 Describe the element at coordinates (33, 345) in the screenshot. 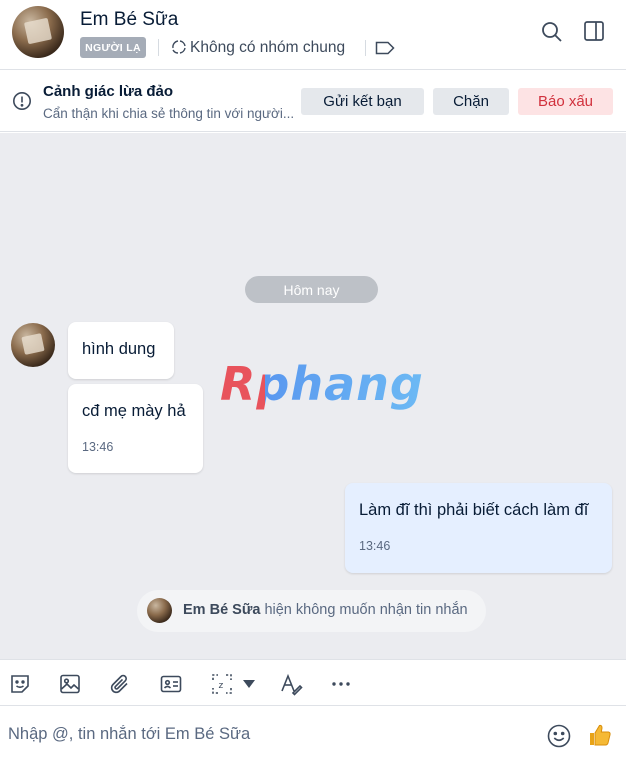

I see `sender-avatar` at that location.